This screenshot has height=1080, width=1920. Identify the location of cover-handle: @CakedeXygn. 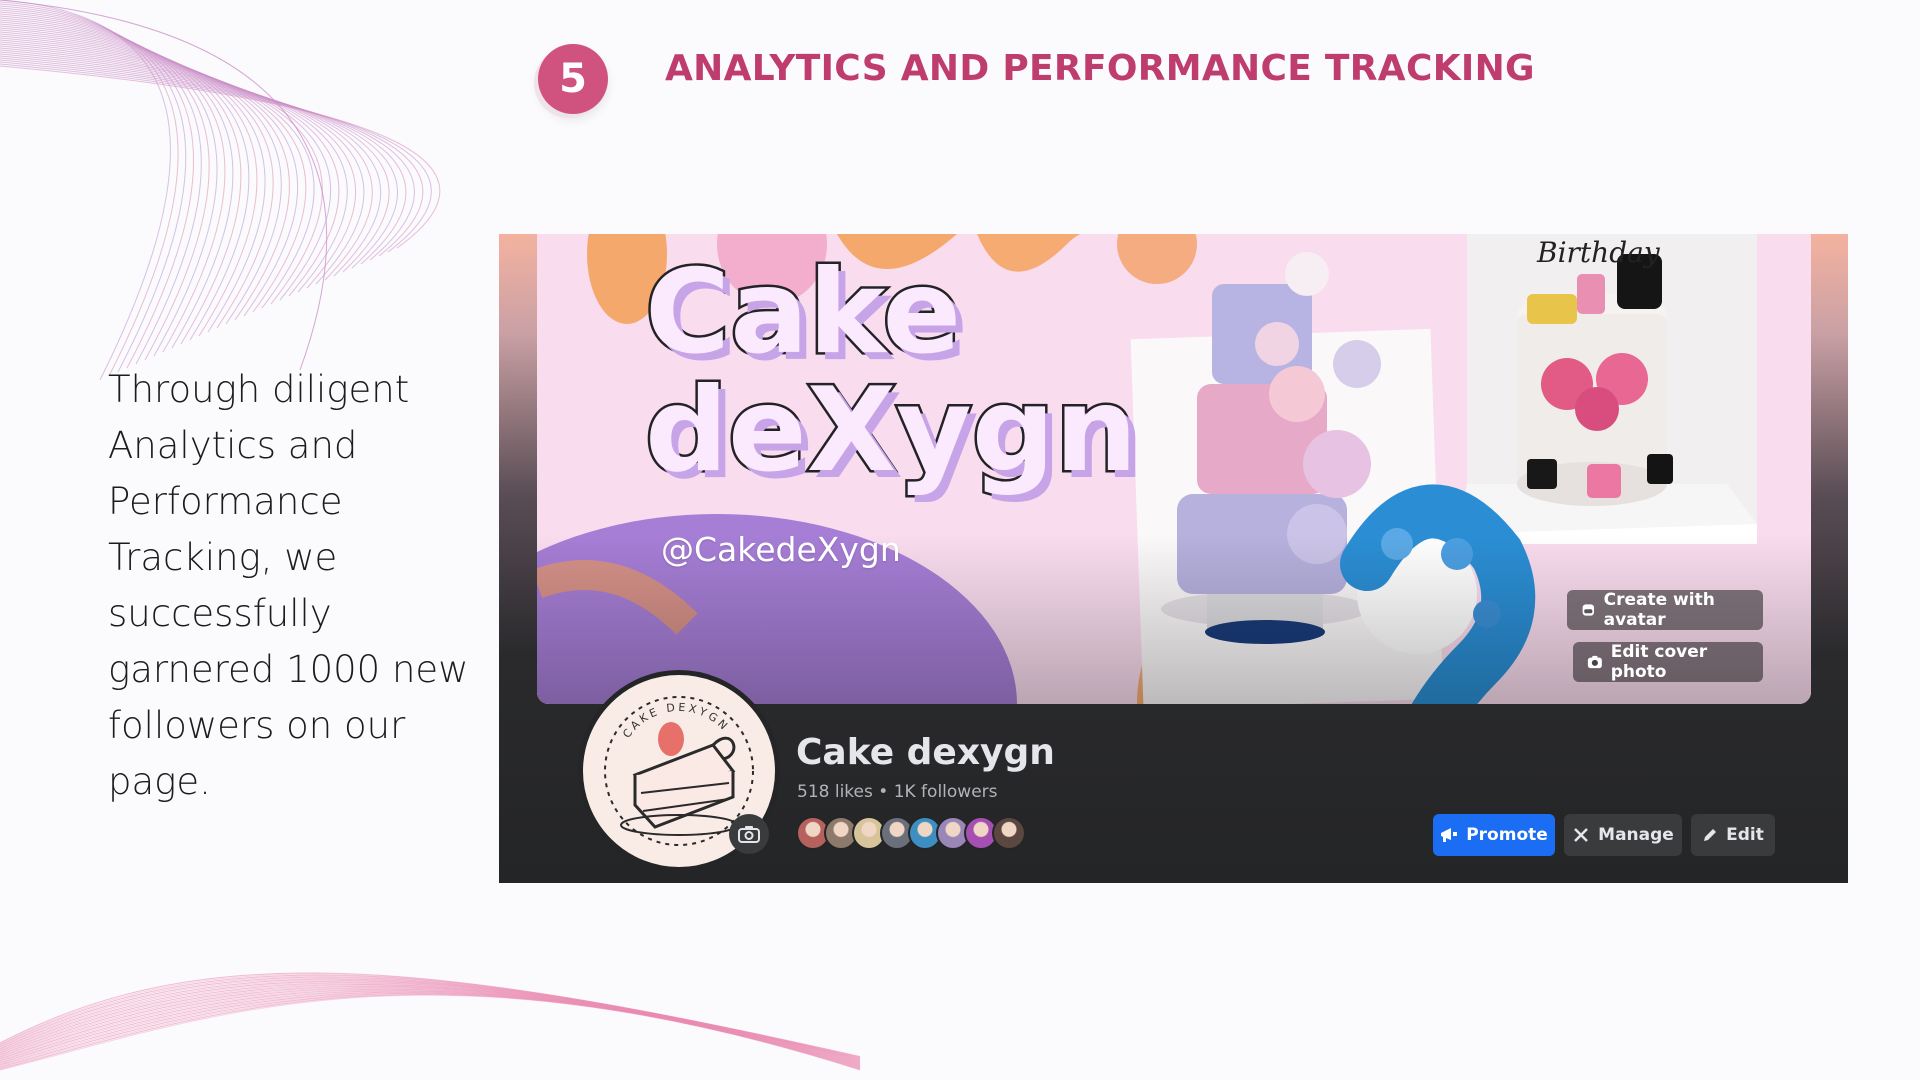
(781, 549).